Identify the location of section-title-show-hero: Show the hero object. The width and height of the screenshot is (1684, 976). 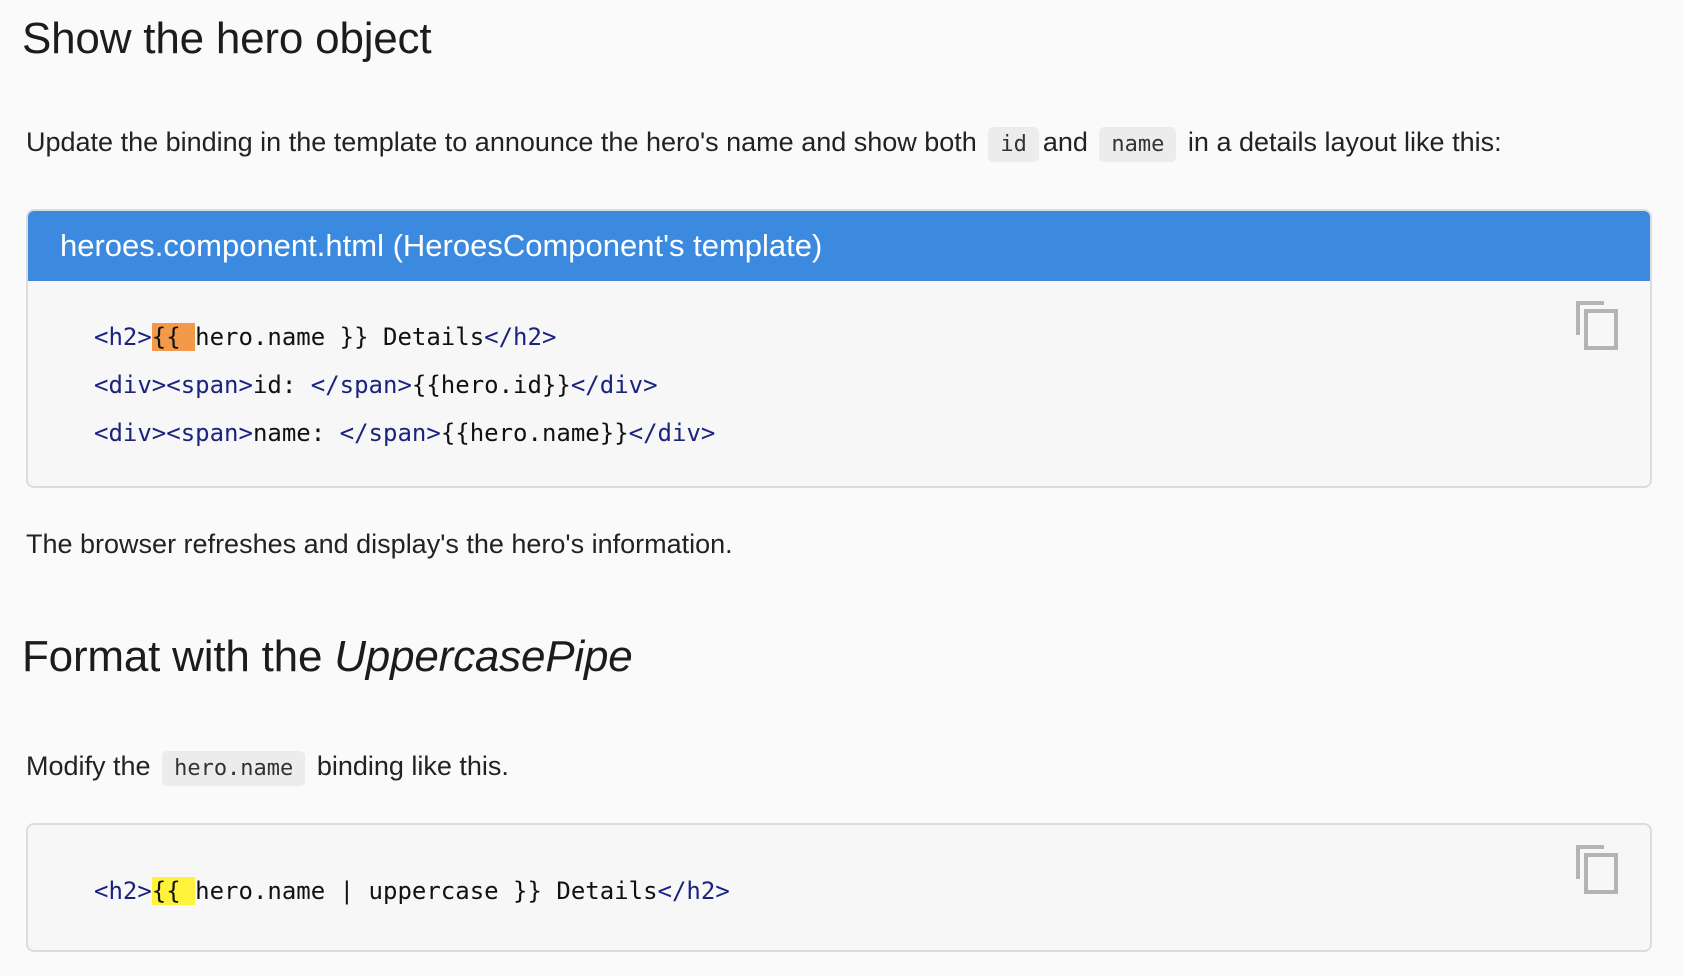
(227, 38).